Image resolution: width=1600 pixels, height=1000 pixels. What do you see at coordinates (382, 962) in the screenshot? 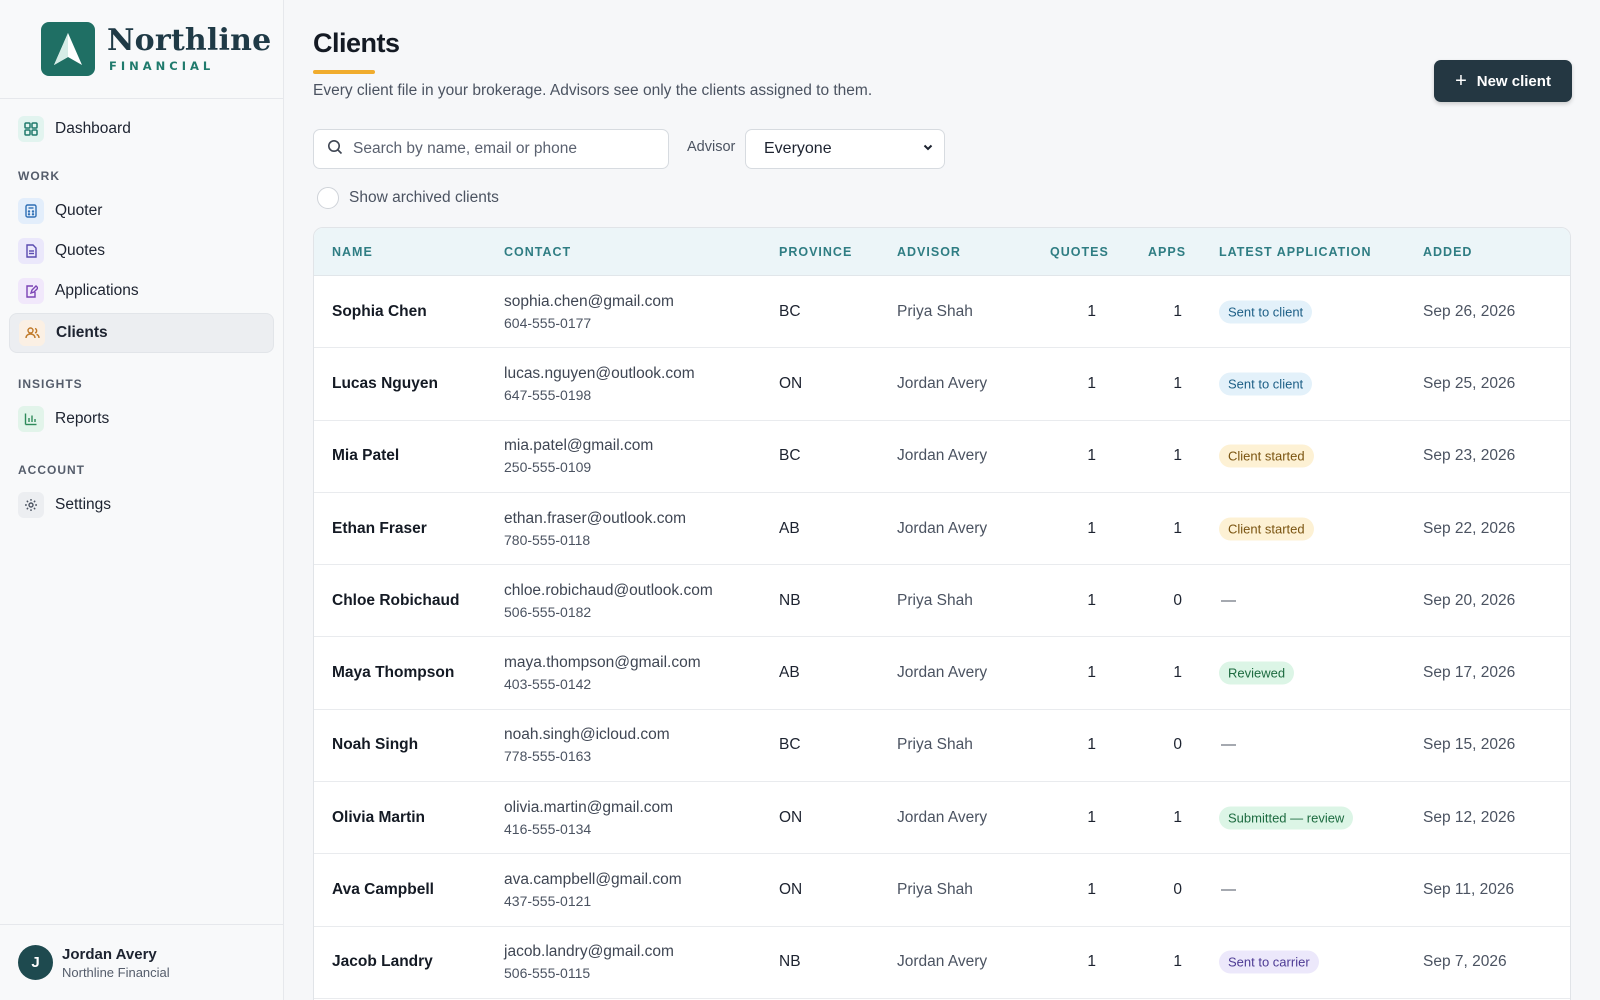
I see `client-name: Jacob Landry` at bounding box center [382, 962].